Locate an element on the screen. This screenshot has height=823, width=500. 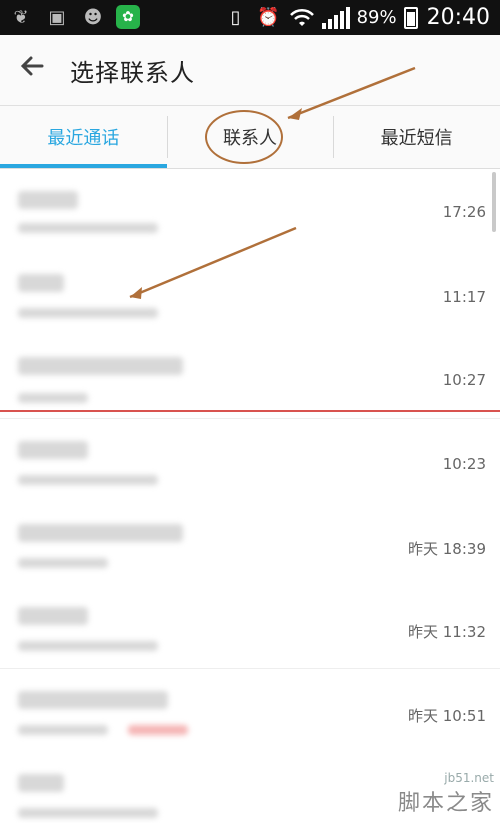
watermark-name: 脚本之家 is located at coordinates (445, 803).